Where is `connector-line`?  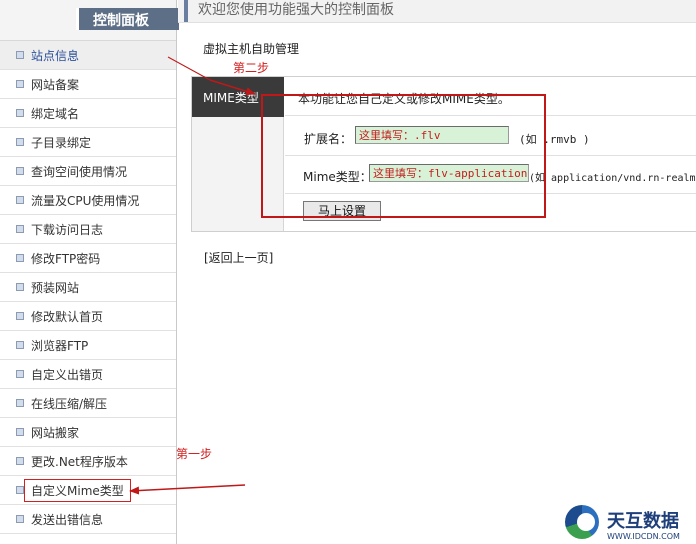
connector-line is located at coordinates (189, 68).